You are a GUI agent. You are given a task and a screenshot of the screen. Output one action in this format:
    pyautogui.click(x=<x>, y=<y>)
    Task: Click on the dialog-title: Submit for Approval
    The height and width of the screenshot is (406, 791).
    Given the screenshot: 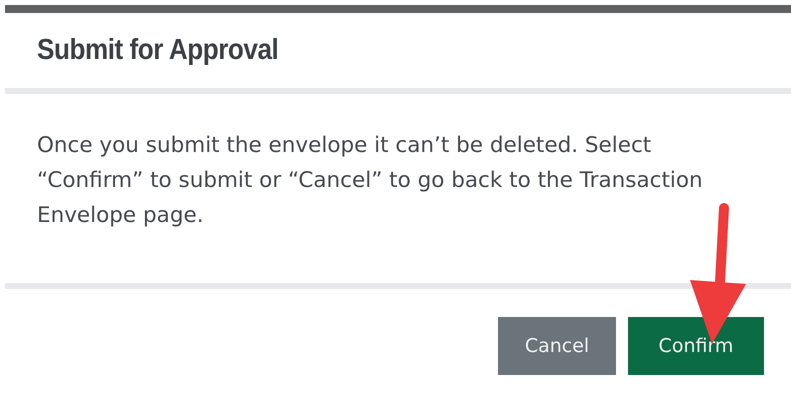 What is the action you would take?
    pyautogui.click(x=157, y=50)
    